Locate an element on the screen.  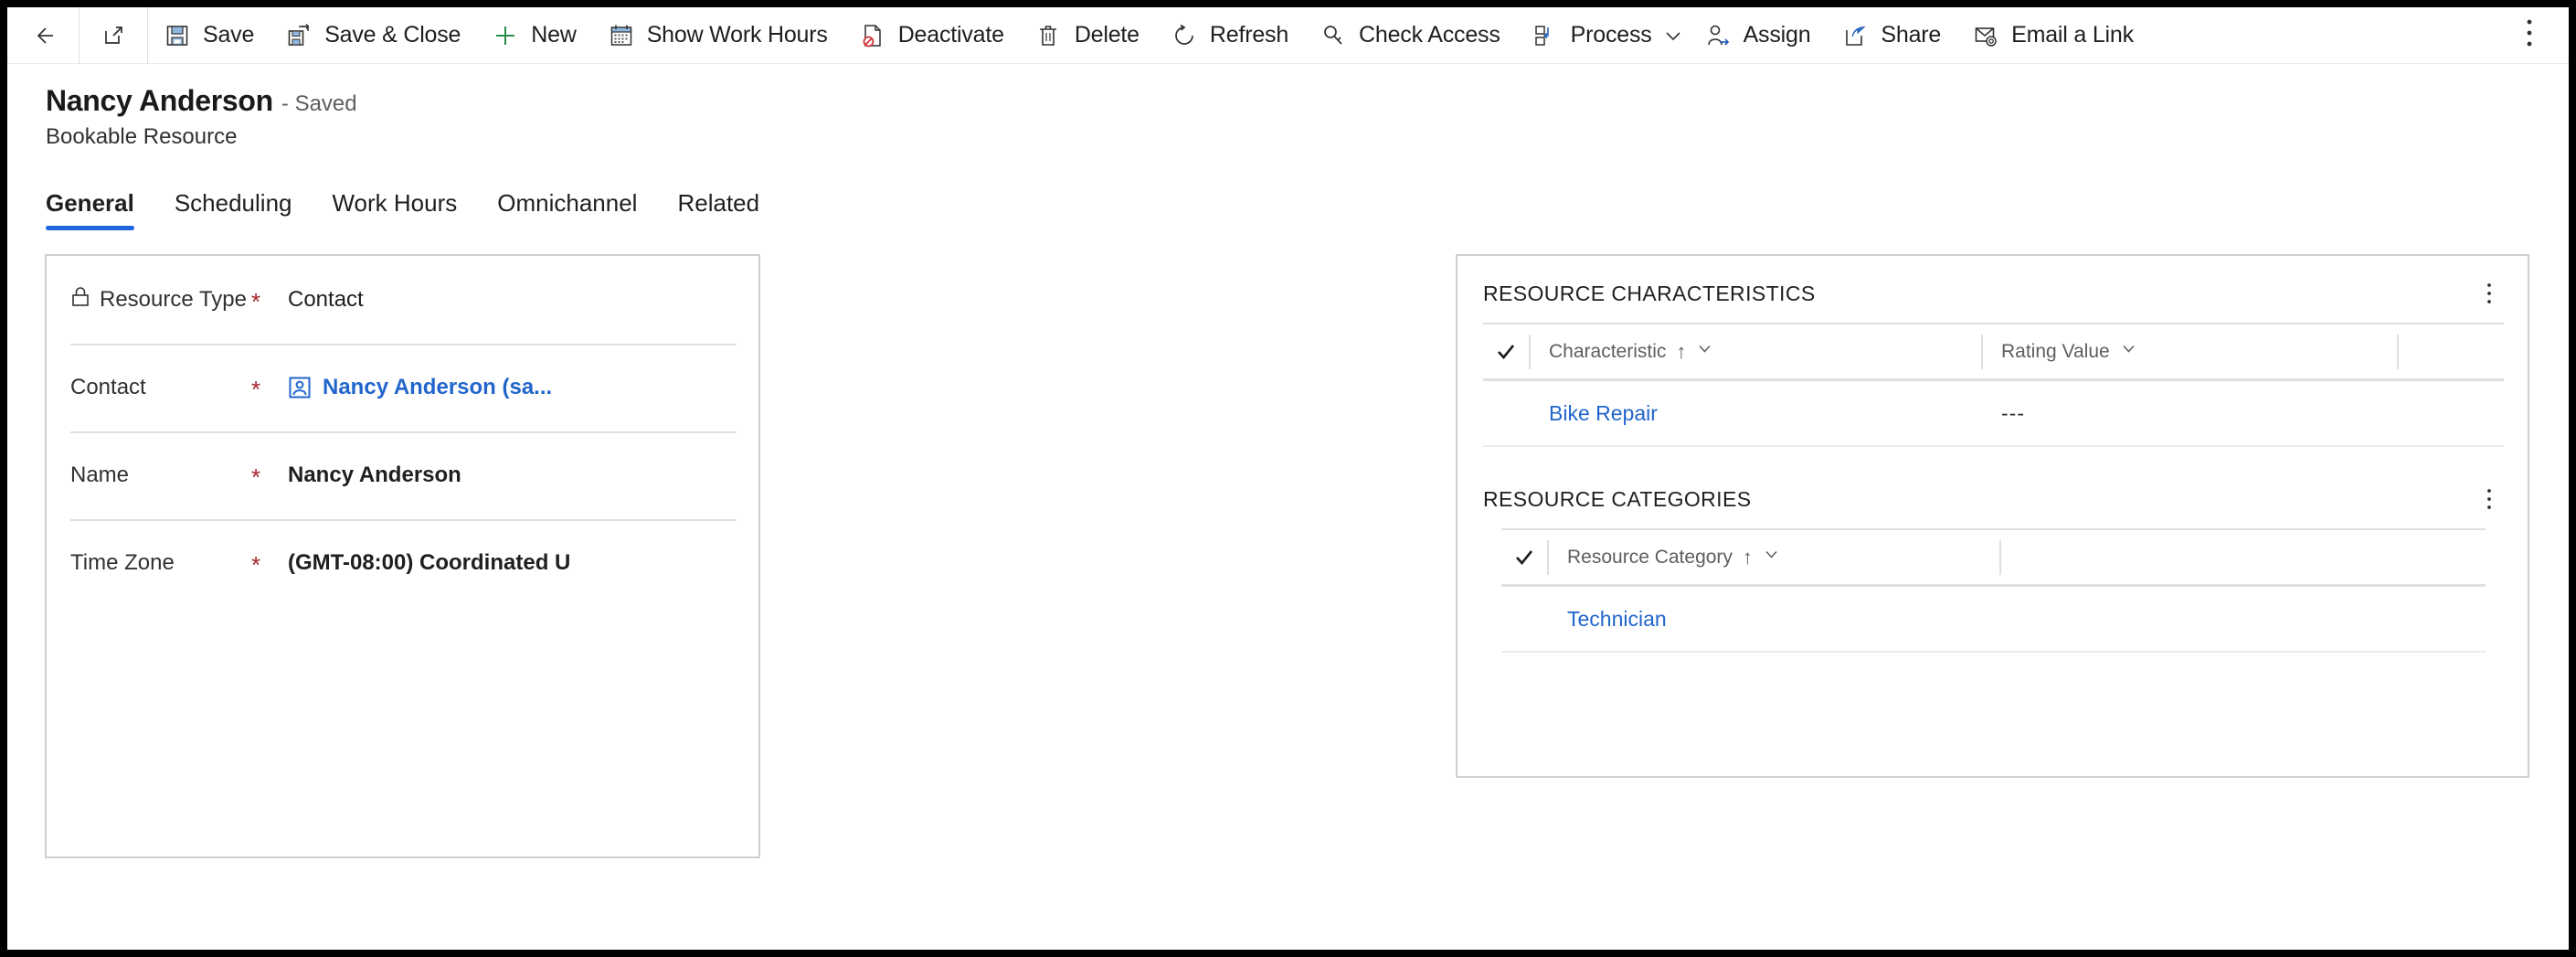
save-and-close-button: Save & Close is located at coordinates (373, 35).